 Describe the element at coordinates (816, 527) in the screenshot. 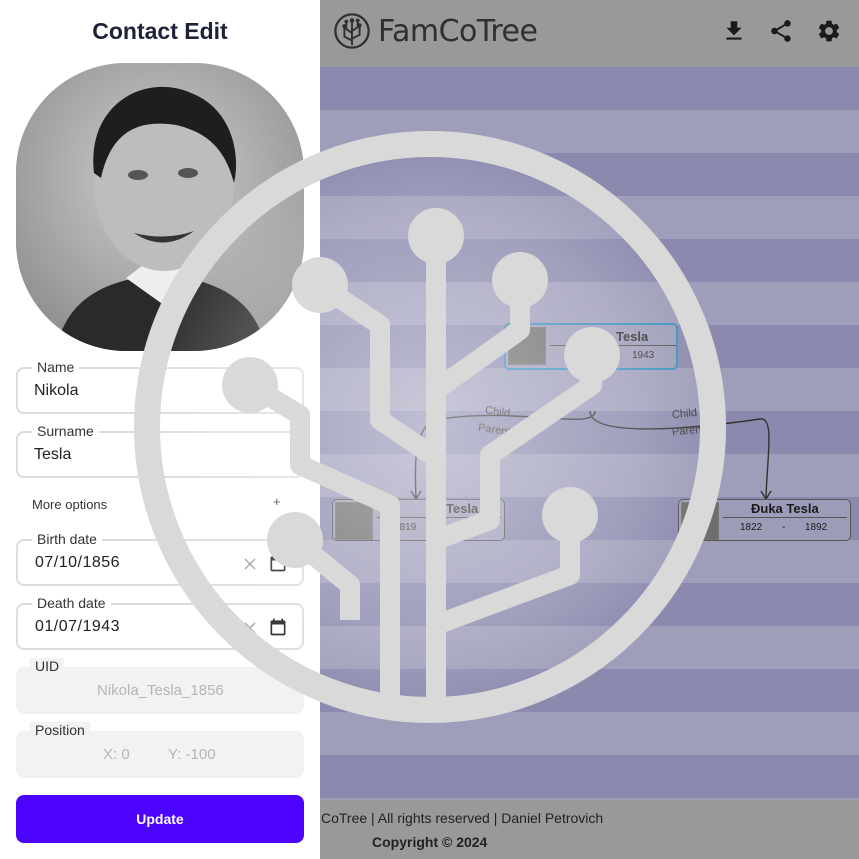

I see `node-death-year: 1892` at that location.